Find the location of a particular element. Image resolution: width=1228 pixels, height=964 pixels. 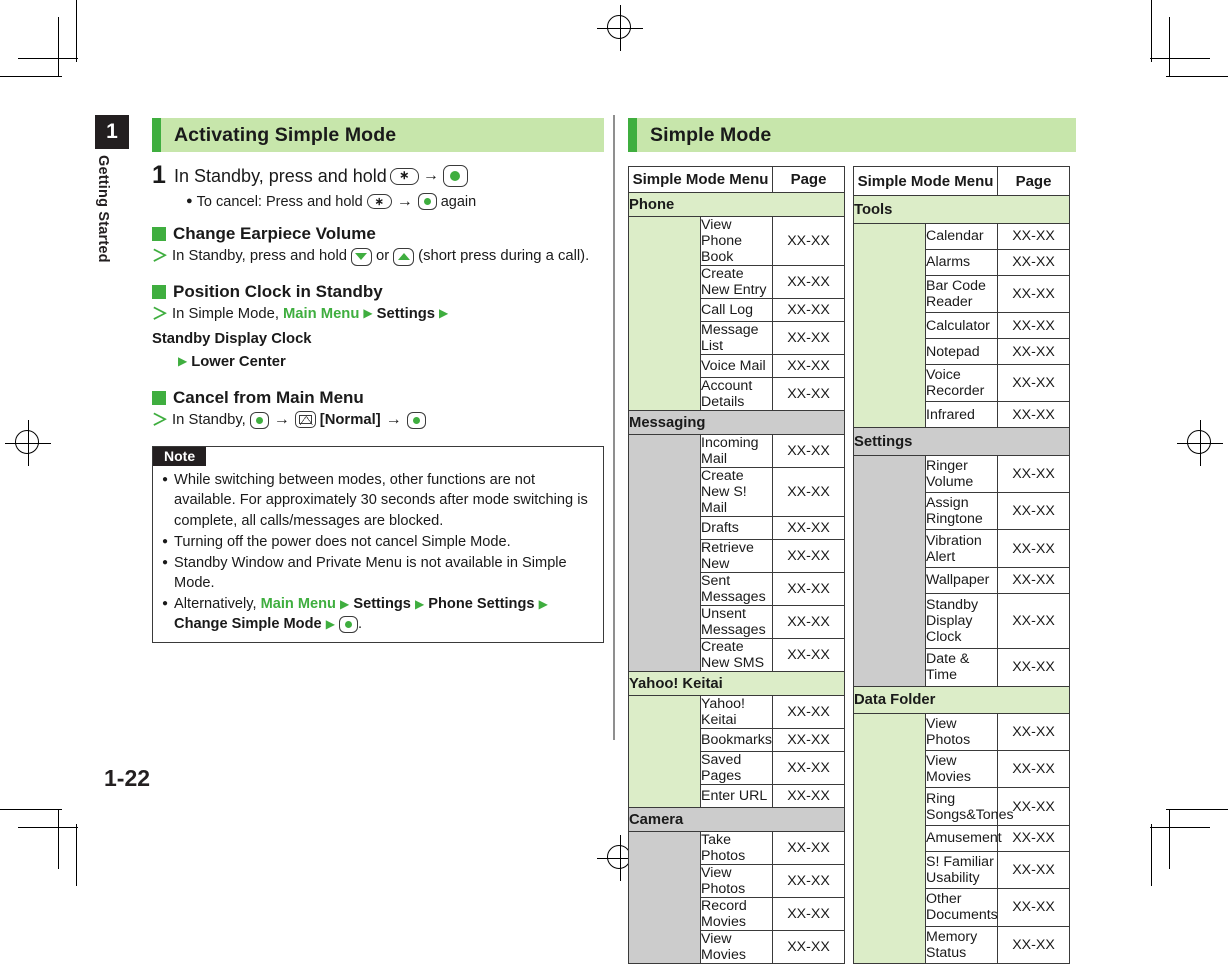

section-header-title: Activating Simple Mode is located at coordinates (285, 134).